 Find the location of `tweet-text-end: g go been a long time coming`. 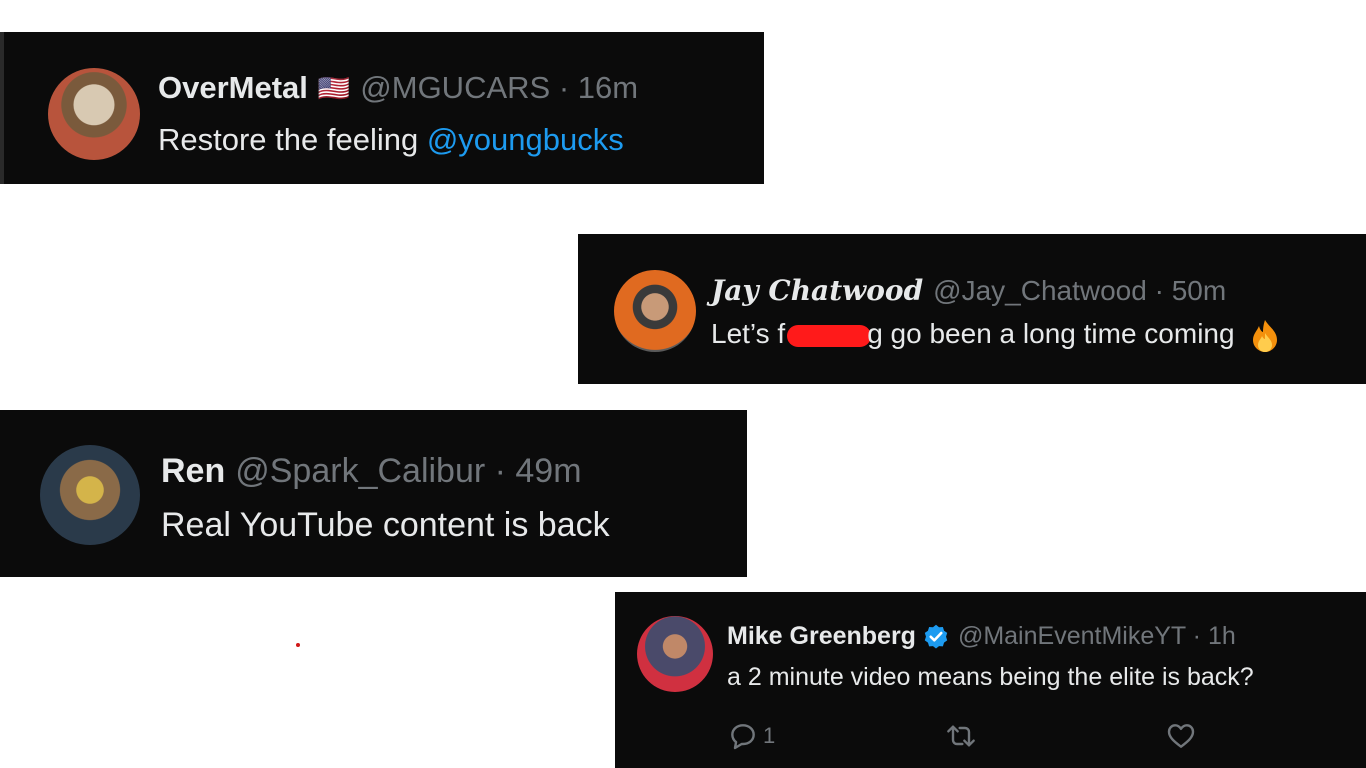

tweet-text-end: g go been a long time coming is located at coordinates (1051, 333).